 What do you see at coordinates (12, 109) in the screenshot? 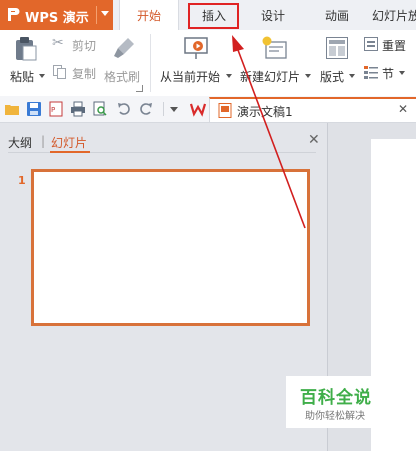
I see `folder-icon` at bounding box center [12, 109].